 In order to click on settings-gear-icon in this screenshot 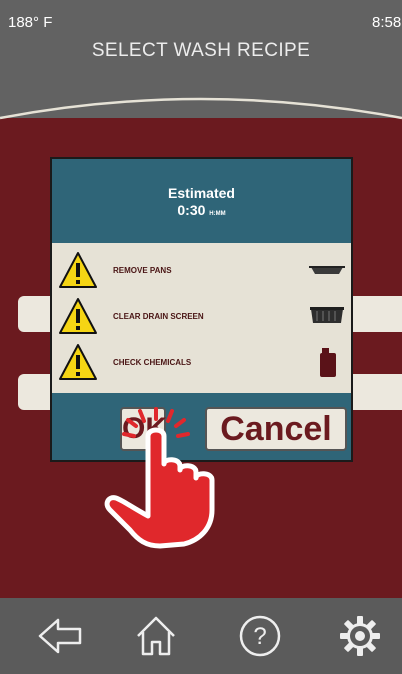, I will do `click(360, 636)`.